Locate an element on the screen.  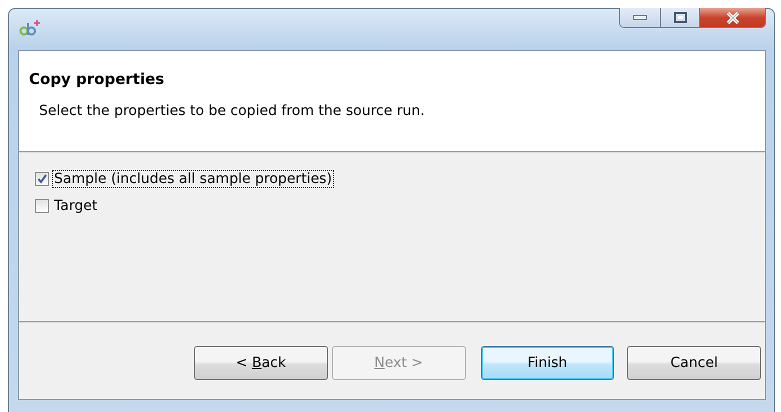
page-description: Select the properties to be copied from the source run. is located at coordinates (232, 111).